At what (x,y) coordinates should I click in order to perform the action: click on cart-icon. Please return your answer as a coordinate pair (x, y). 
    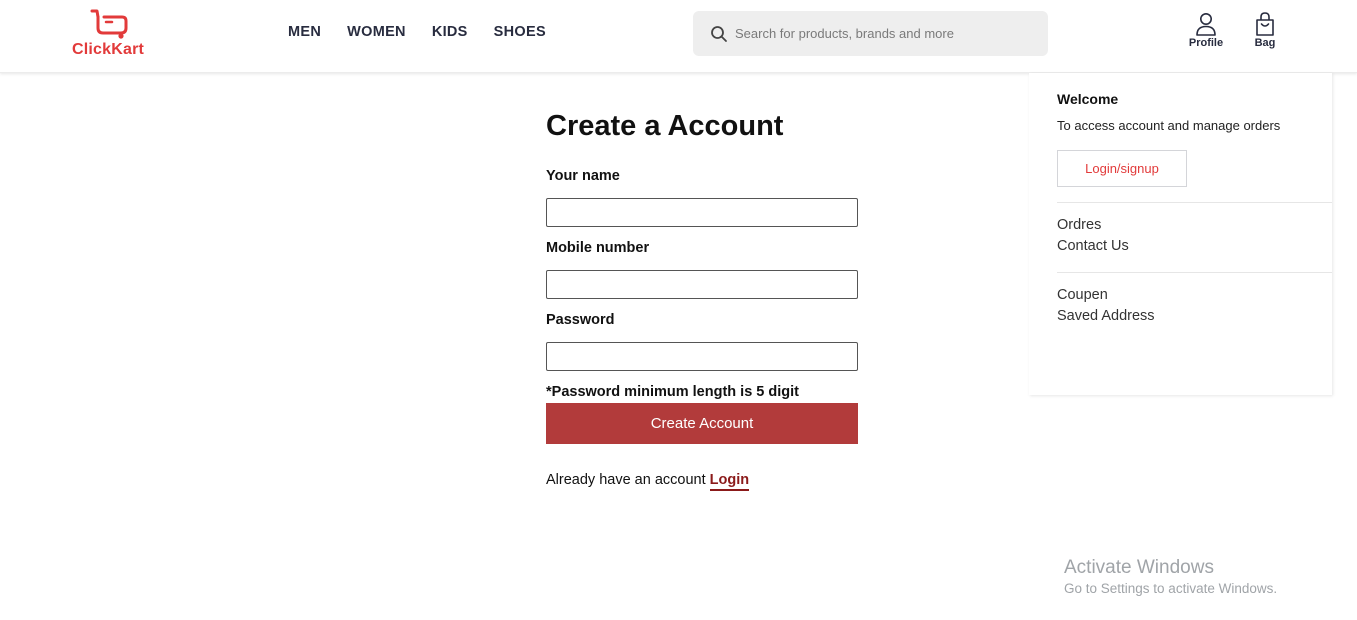
    Looking at the image, I should click on (109, 24).